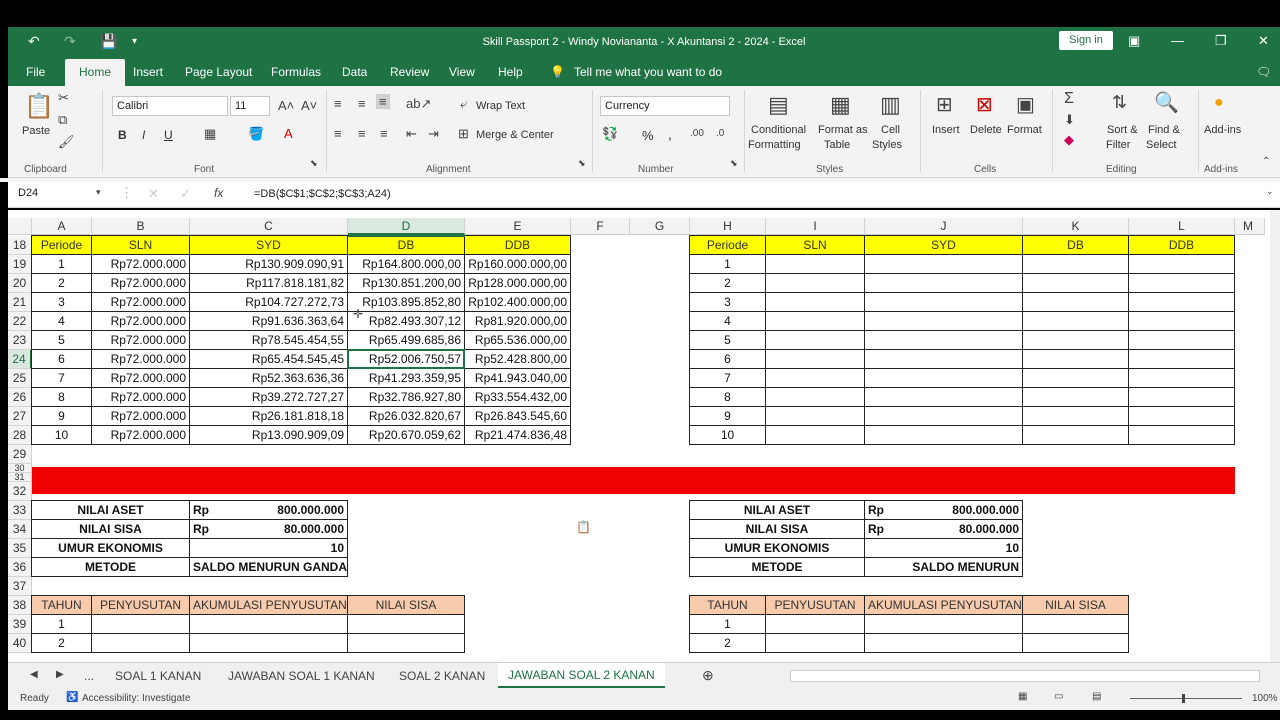 The width and height of the screenshot is (1280, 720). Describe the element at coordinates (20, 378) in the screenshot. I see `row-header-25: 25` at that location.